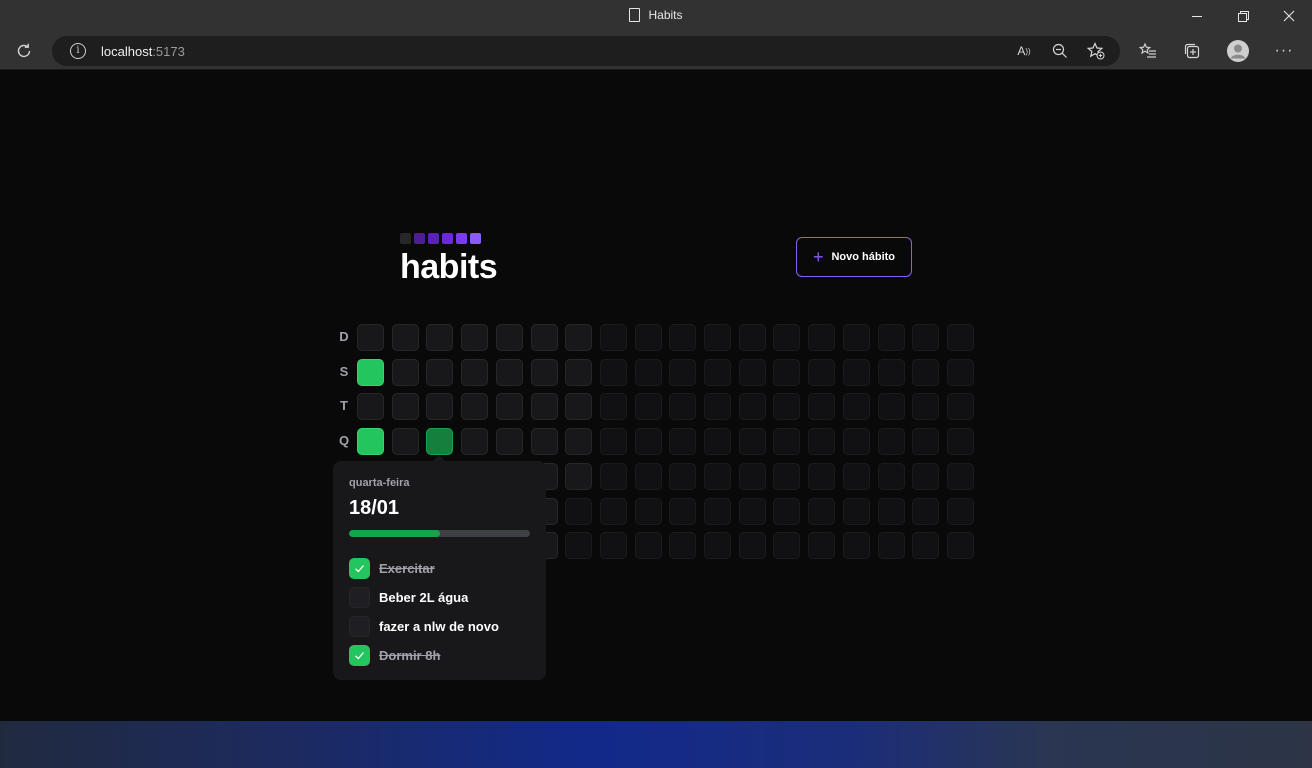 The height and width of the screenshot is (768, 1312). I want to click on favorites-icon, so click(1148, 51).